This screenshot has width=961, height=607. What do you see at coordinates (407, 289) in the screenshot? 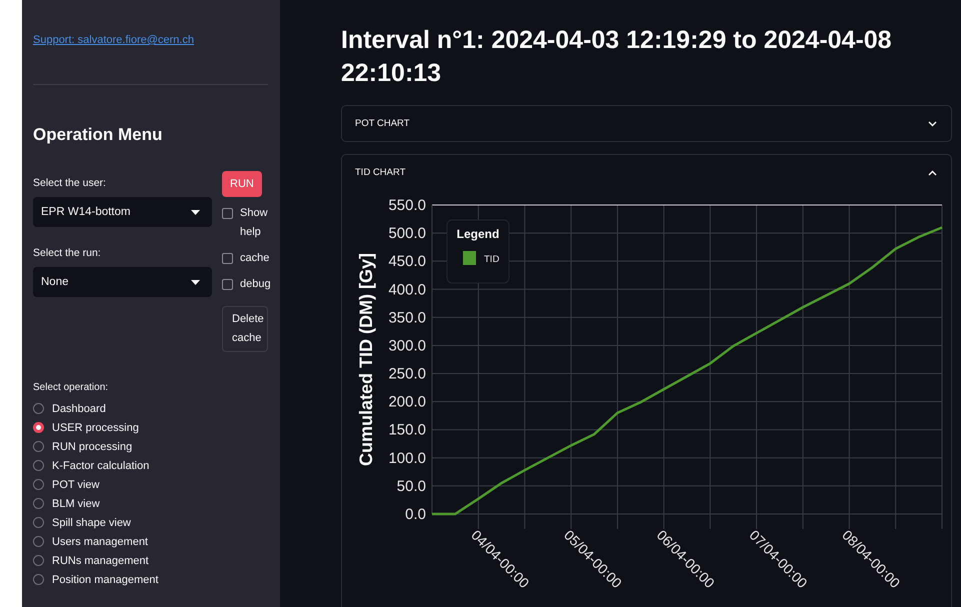
I see `y-tick-label: 400.0` at bounding box center [407, 289].